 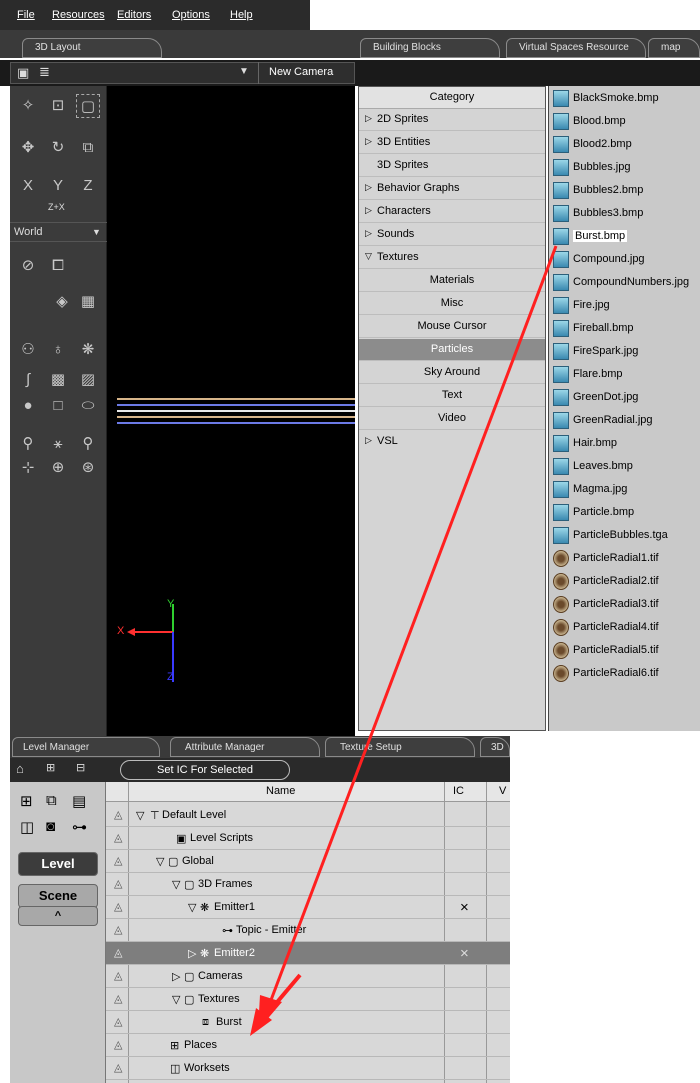 What do you see at coordinates (624, 375) in the screenshot?
I see `file-item: Flare.bmp` at bounding box center [624, 375].